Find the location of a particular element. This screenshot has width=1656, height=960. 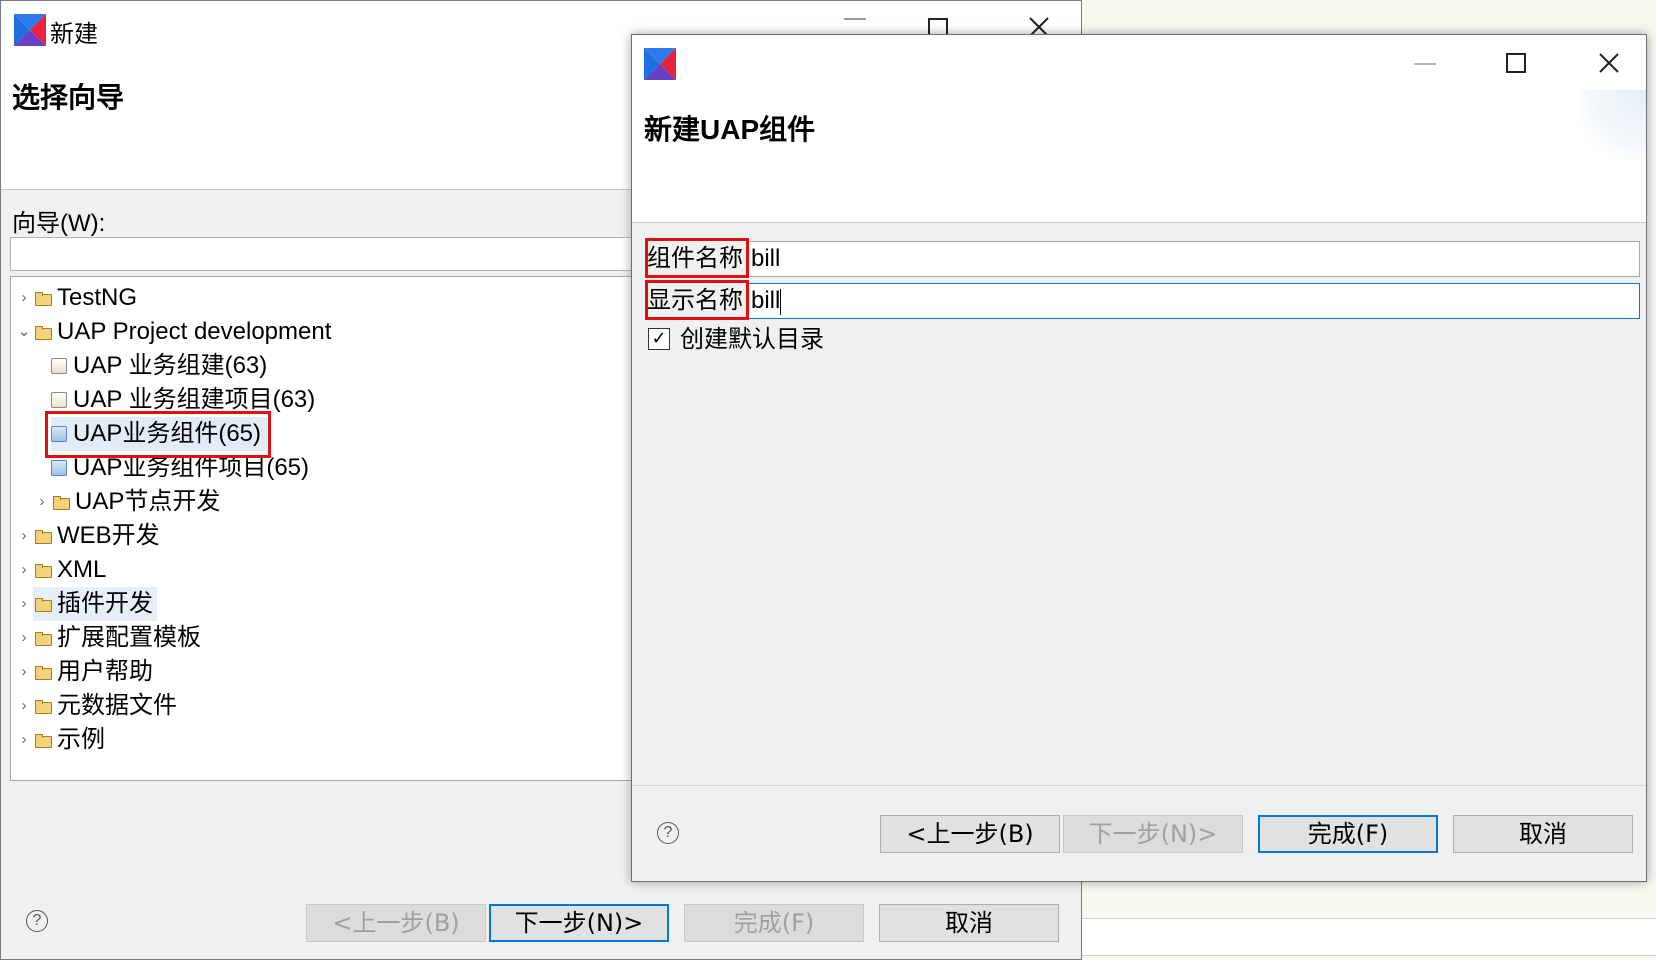

tree-item-metadata-file: › 元数据文件 is located at coordinates (96, 706).